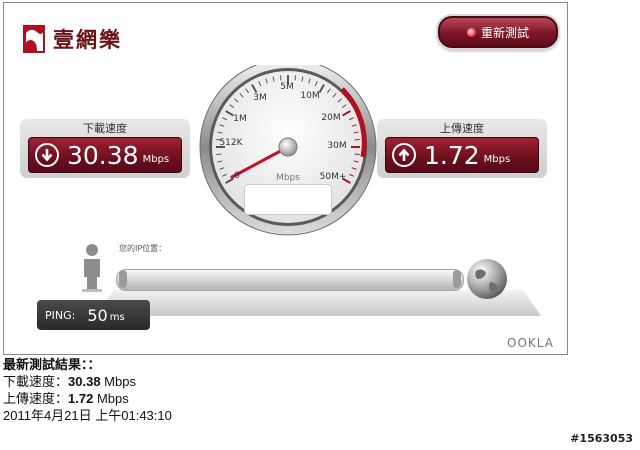 This screenshot has width=640, height=450. I want to click on upload-value: 1.72, so click(452, 155).